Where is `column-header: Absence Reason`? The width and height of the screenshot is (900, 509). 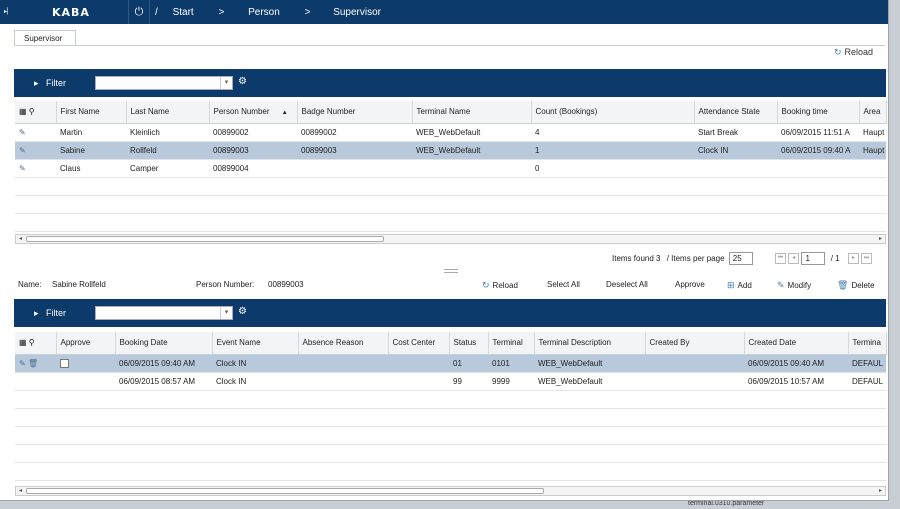
column-header: Absence Reason is located at coordinates (343, 343).